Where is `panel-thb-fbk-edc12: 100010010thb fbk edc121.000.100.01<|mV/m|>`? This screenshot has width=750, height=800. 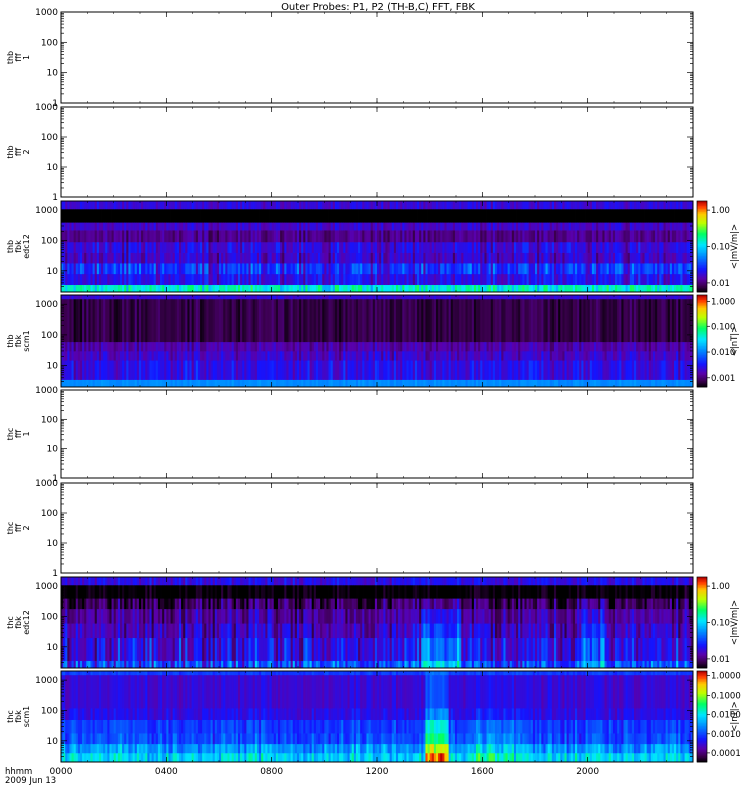
panel-thb-fbk-edc12: 100010010thb fbk edc121.000.100.01<|mV/m|> is located at coordinates (373, 246).